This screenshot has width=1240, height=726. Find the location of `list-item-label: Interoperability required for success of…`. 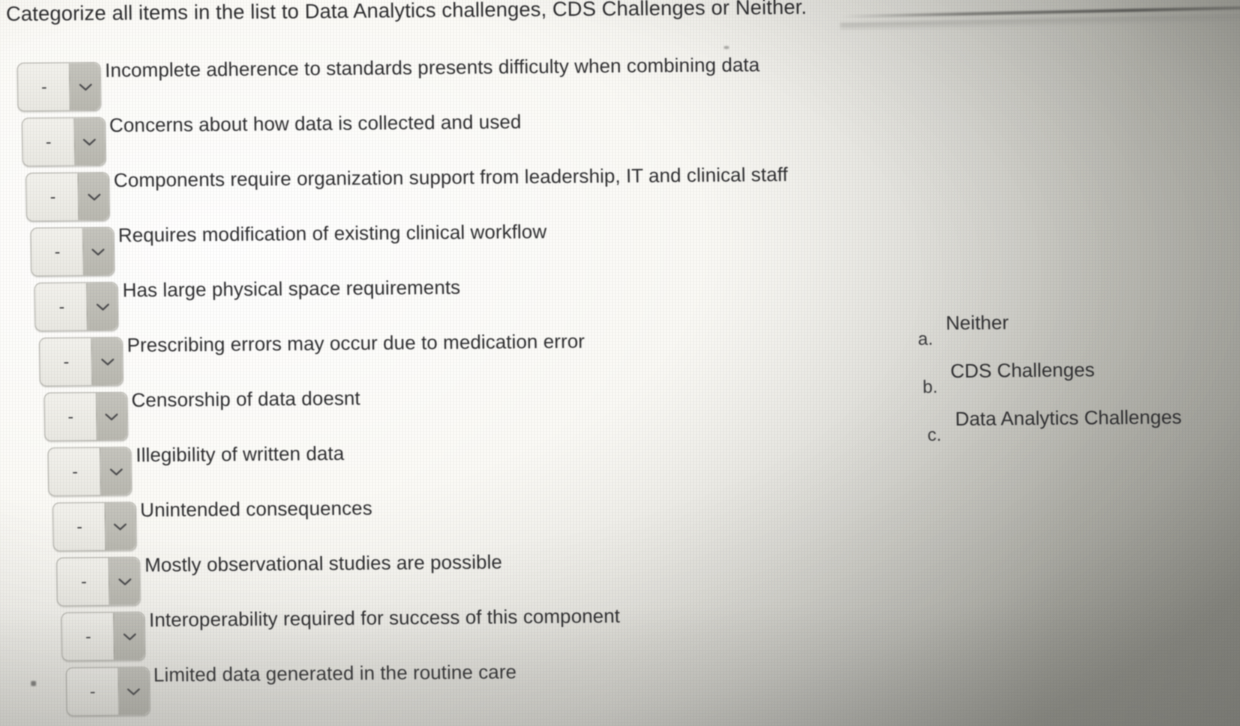

list-item-label: Interoperability required for success of… is located at coordinates (384, 618).